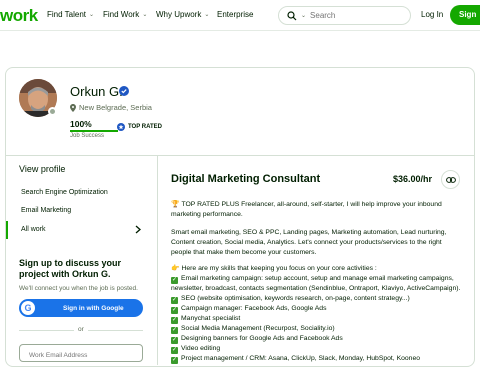 The width and height of the screenshot is (480, 367). What do you see at coordinates (87, 136) in the screenshot?
I see `job-success-label: Job Success` at bounding box center [87, 136].